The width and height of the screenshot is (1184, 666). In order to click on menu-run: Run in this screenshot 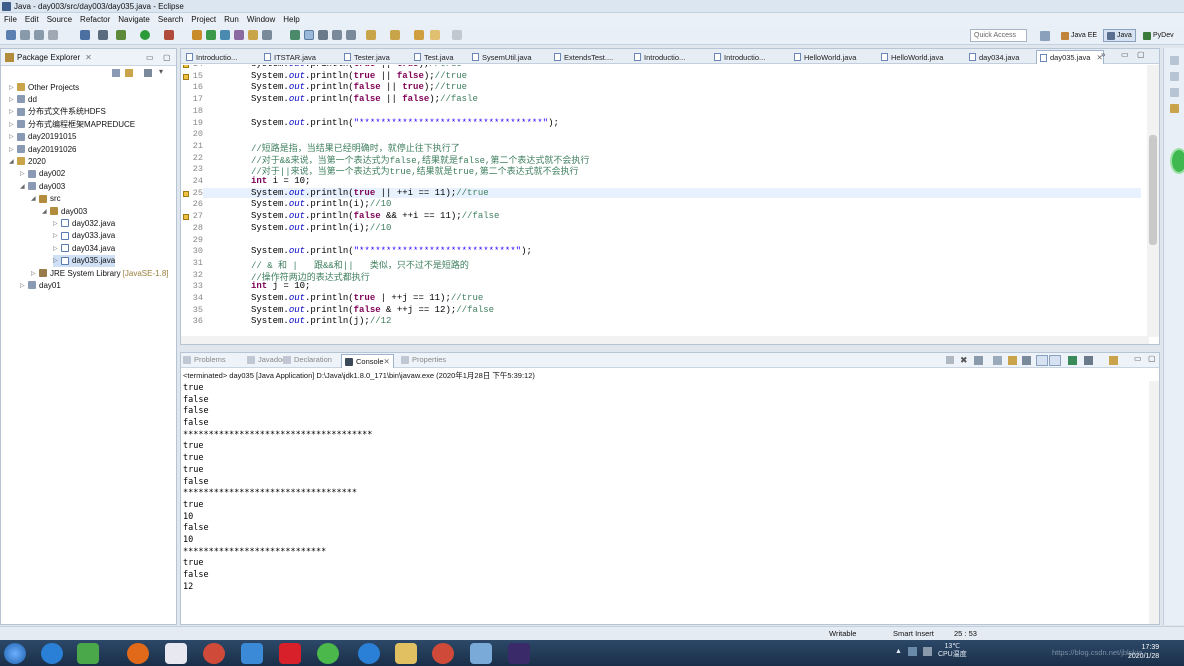, I will do `click(231, 19)`.